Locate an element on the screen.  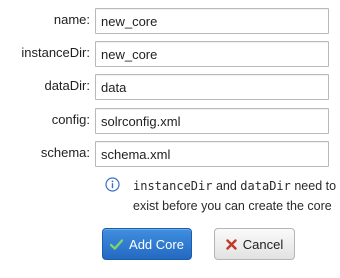
config-label: config: is located at coordinates (70, 119).